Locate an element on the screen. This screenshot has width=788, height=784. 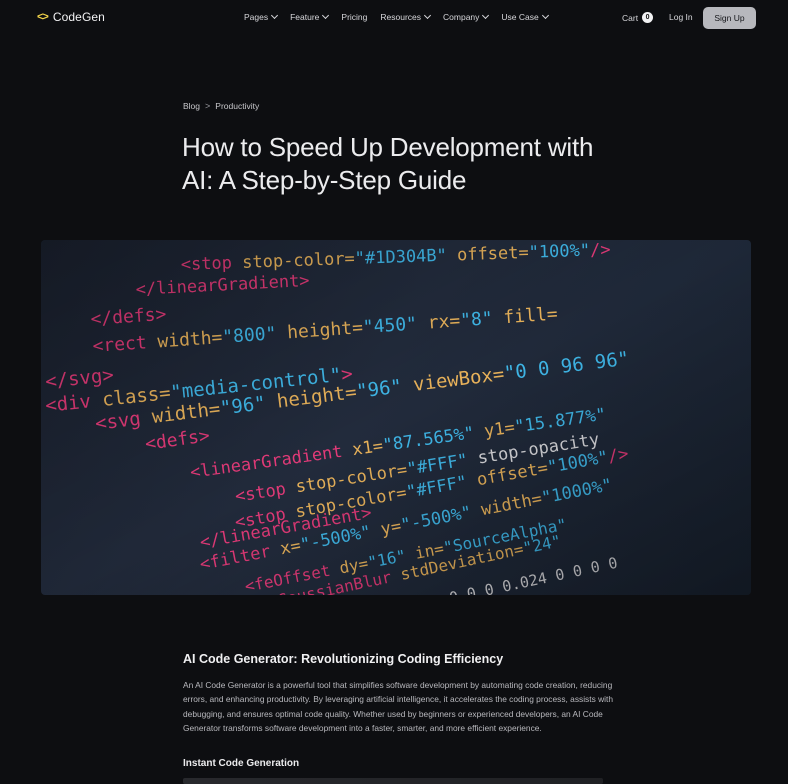
menu-company: Company is located at coordinates (466, 16).